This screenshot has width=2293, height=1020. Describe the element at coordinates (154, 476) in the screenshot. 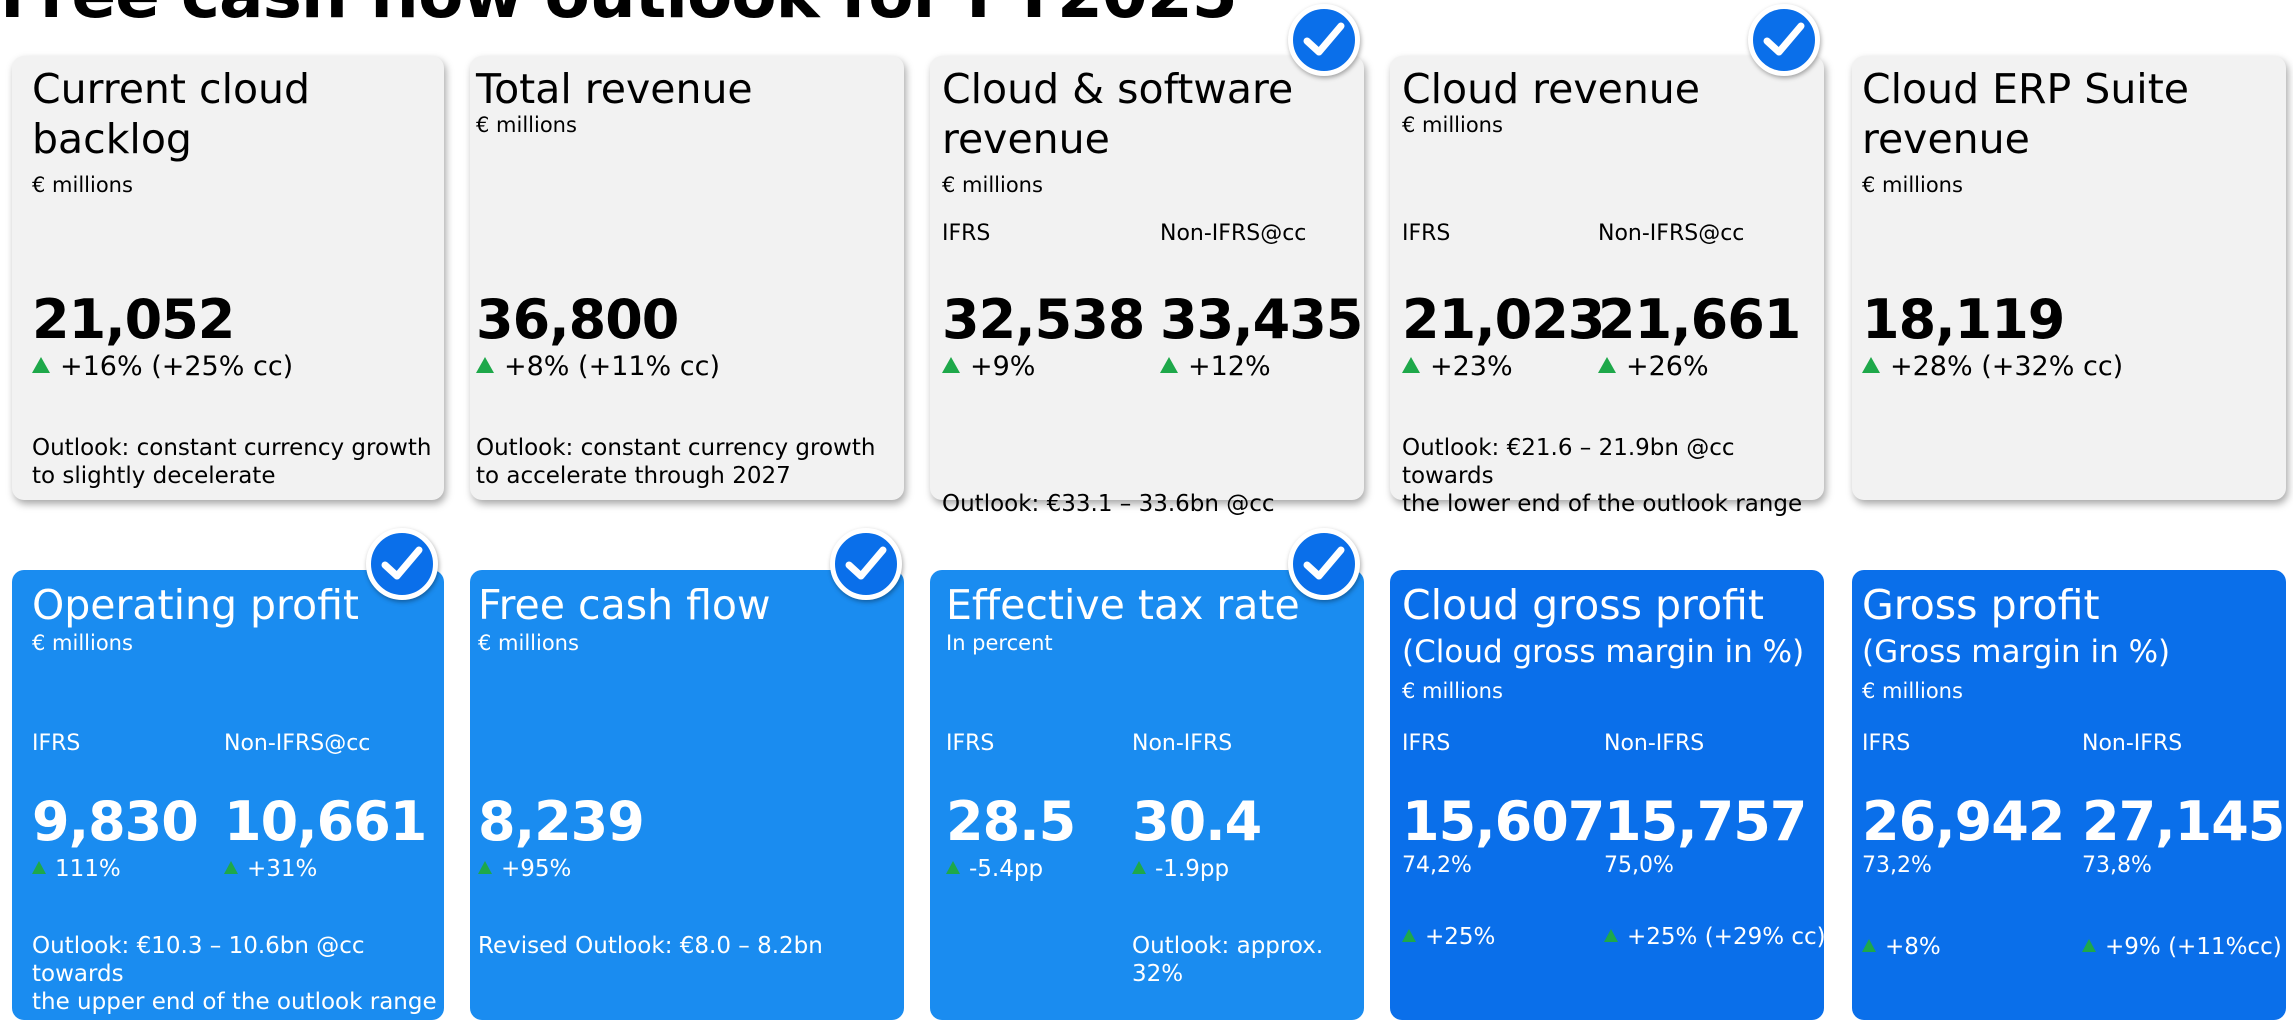

I see `outlook-line: to slightly decelerate` at that location.